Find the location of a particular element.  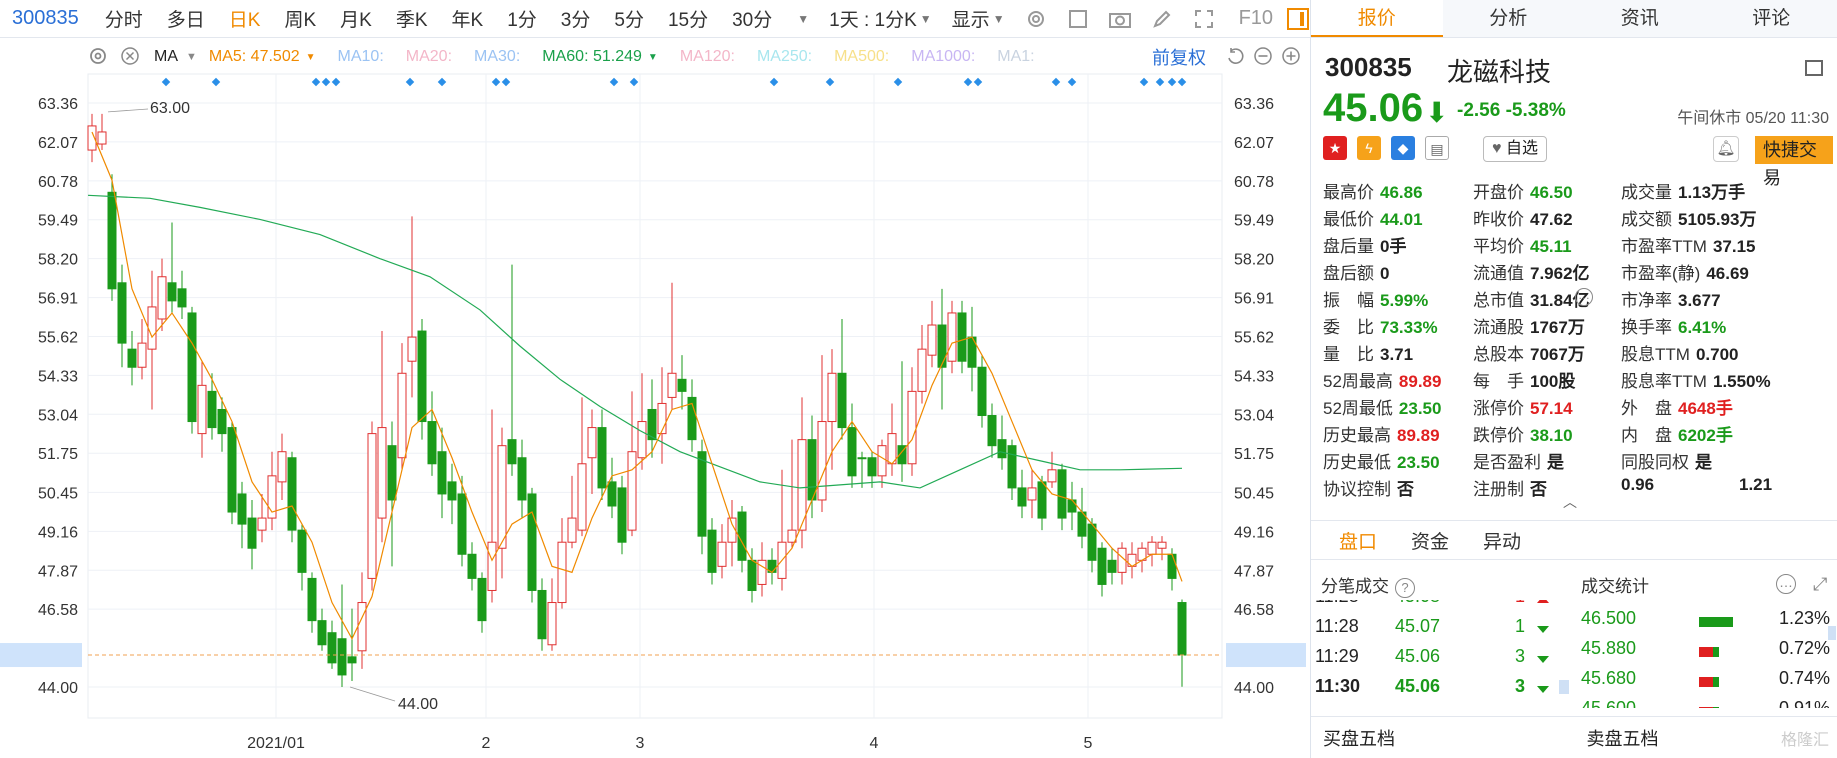

field-value: 1.550% is located at coordinates (1741, 381).